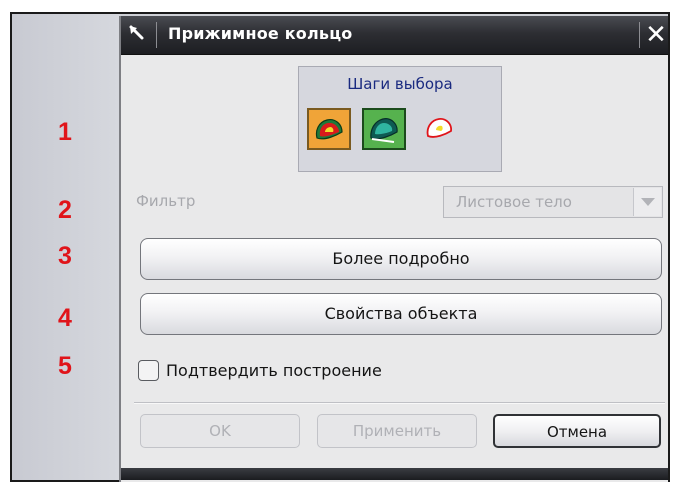 The height and width of the screenshot is (487, 674). What do you see at coordinates (65, 366) in the screenshot?
I see `annotation-number-5: 5` at bounding box center [65, 366].